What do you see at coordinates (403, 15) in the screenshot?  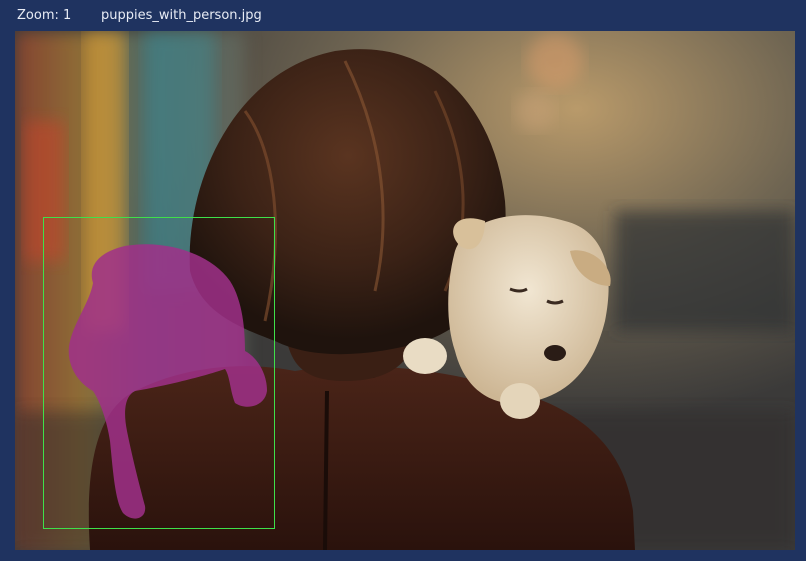 I see `top-bar: Zoom: 1 puppies_with_person.jpg` at bounding box center [403, 15].